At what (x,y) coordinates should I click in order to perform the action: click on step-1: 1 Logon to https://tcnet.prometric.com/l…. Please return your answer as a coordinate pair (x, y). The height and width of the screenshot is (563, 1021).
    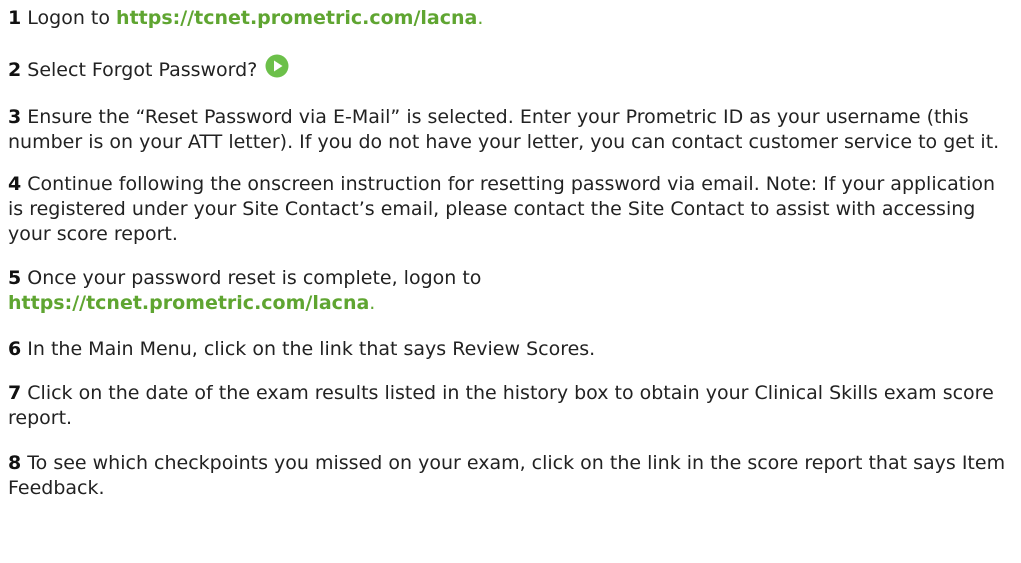
    Looking at the image, I should click on (508, 18).